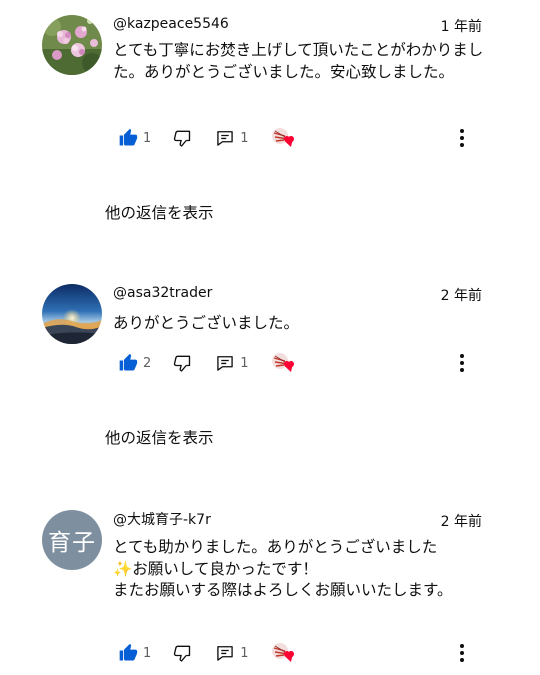 The width and height of the screenshot is (540, 675). What do you see at coordinates (162, 520) in the screenshot?
I see `comment-author-handle: @大城育子-k7r` at bounding box center [162, 520].